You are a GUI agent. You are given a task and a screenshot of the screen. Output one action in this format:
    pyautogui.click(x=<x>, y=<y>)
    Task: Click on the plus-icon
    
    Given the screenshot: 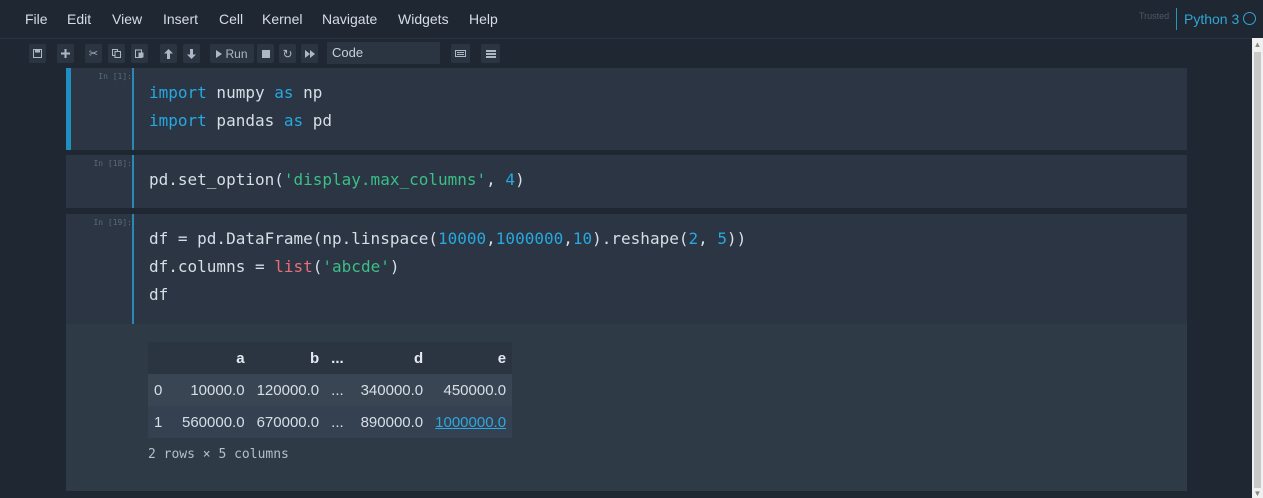 What is the action you would take?
    pyautogui.click(x=65, y=53)
    